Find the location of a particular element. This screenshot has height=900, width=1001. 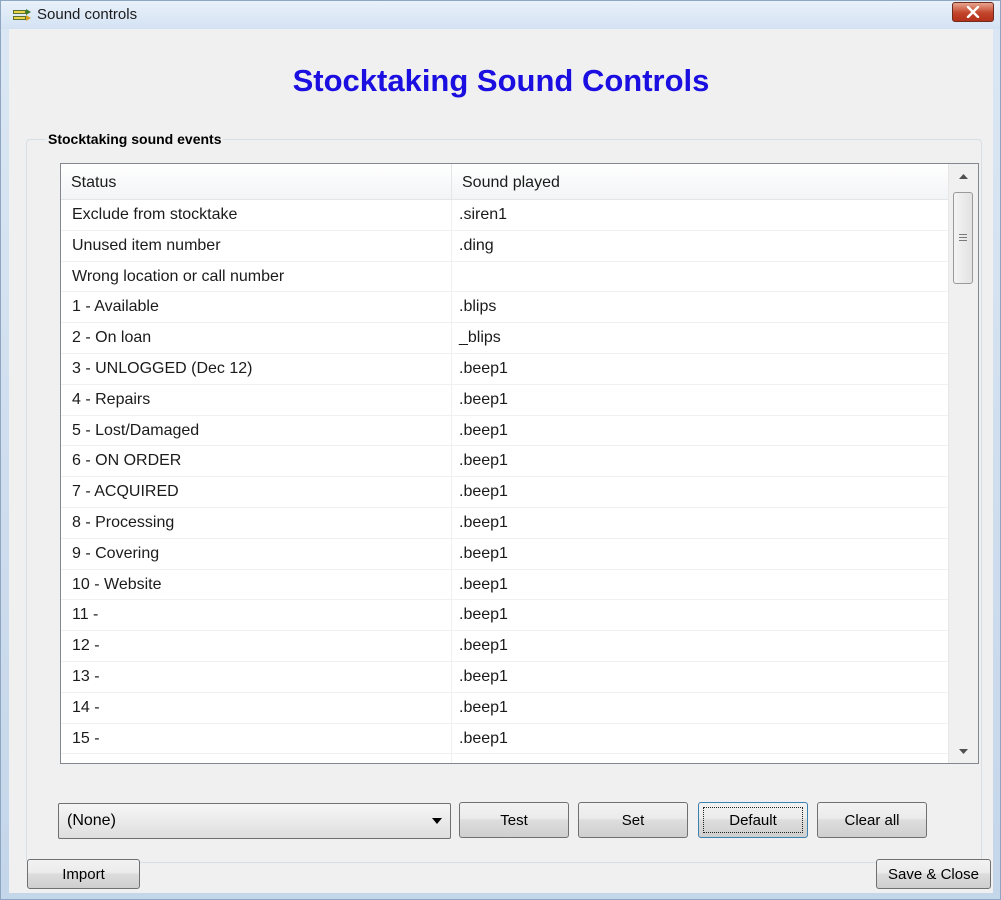

status-cell: 15 - is located at coordinates (86, 738).